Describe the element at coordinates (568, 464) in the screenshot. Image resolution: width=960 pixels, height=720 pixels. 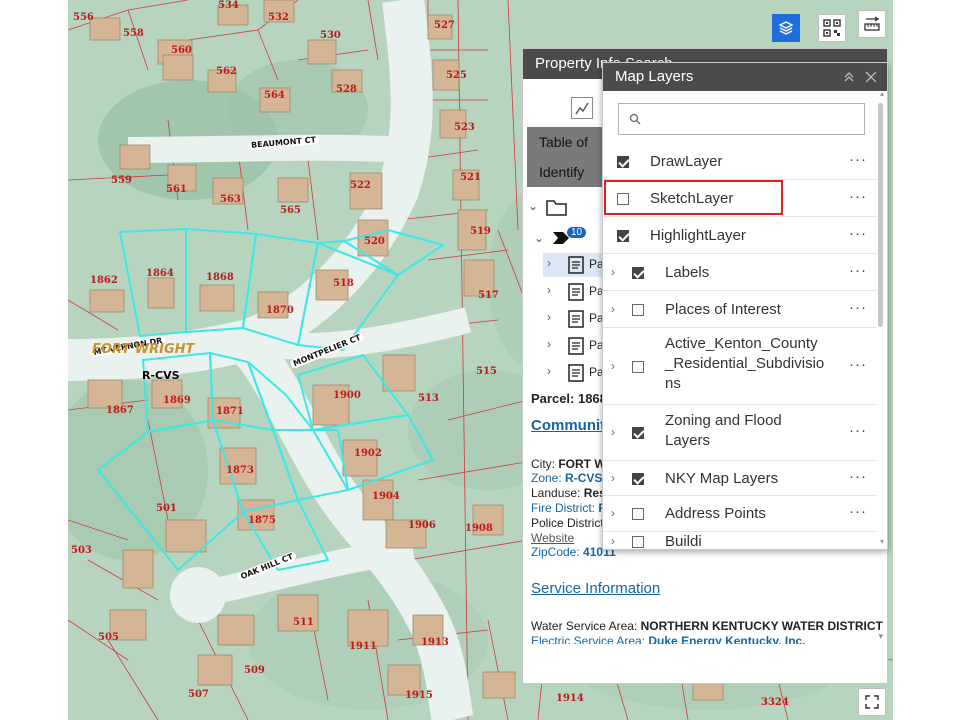
I see `city-row: City: FORT W` at that location.